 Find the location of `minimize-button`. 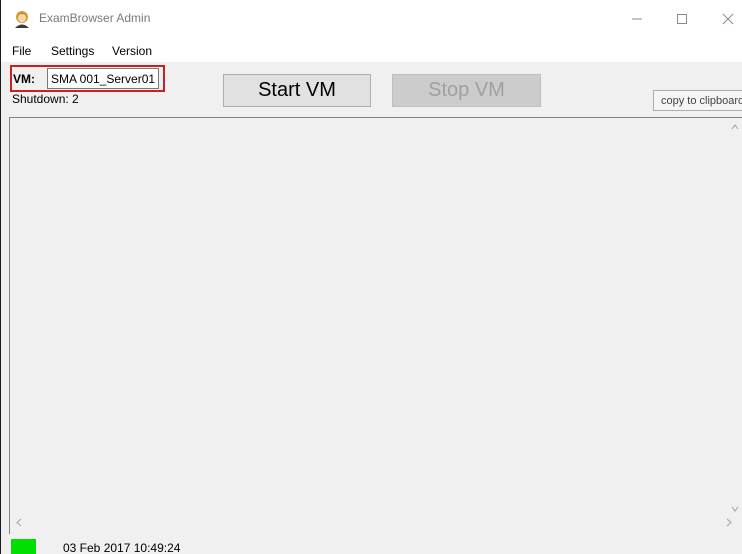

minimize-button is located at coordinates (637, 19).